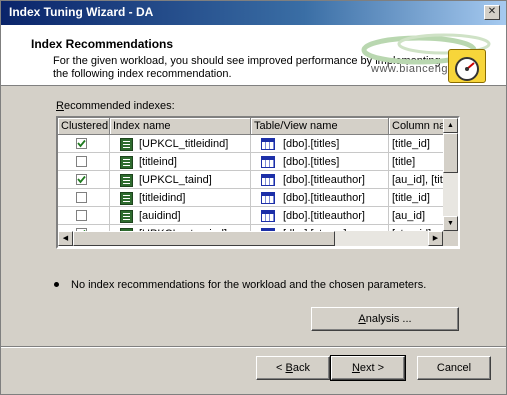 This screenshot has height=395, width=507. What do you see at coordinates (204, 238) in the screenshot?
I see `horizontal-scroll-thumb` at bounding box center [204, 238].